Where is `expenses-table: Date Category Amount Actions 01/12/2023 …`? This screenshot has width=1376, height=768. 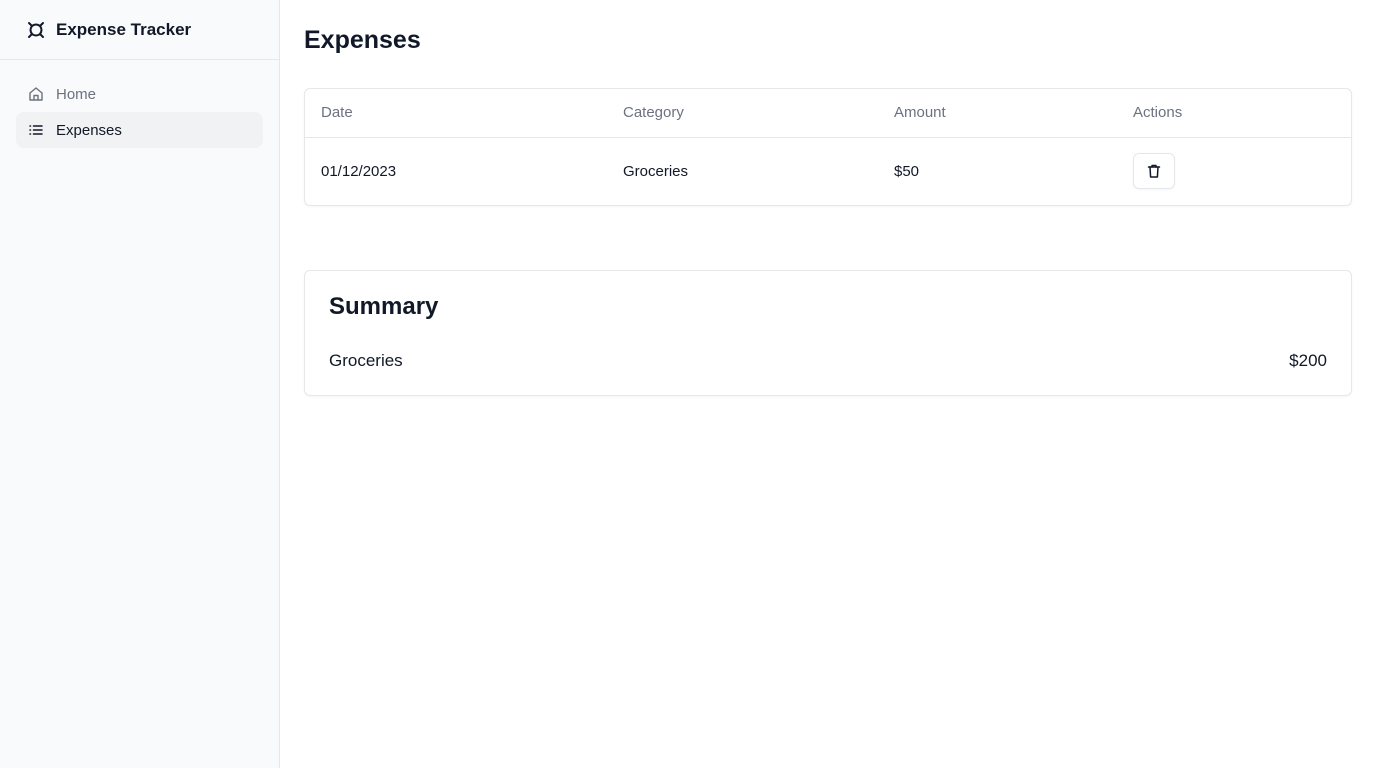
expenses-table: Date Category Amount Actions 01/12/2023 … is located at coordinates (828, 147).